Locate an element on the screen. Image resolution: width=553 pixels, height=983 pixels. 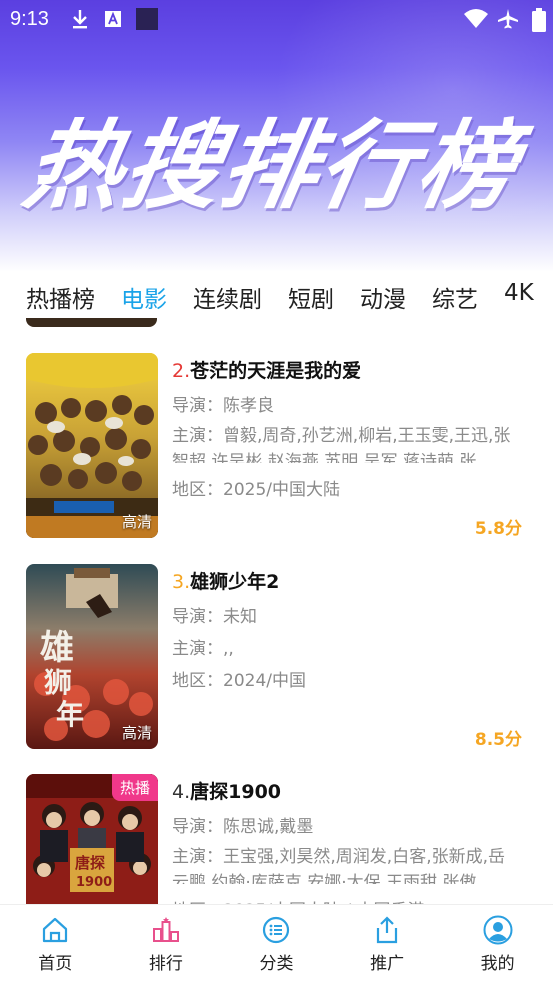
poster-image: 雄 狮 年 高清 is located at coordinates (92, 656).